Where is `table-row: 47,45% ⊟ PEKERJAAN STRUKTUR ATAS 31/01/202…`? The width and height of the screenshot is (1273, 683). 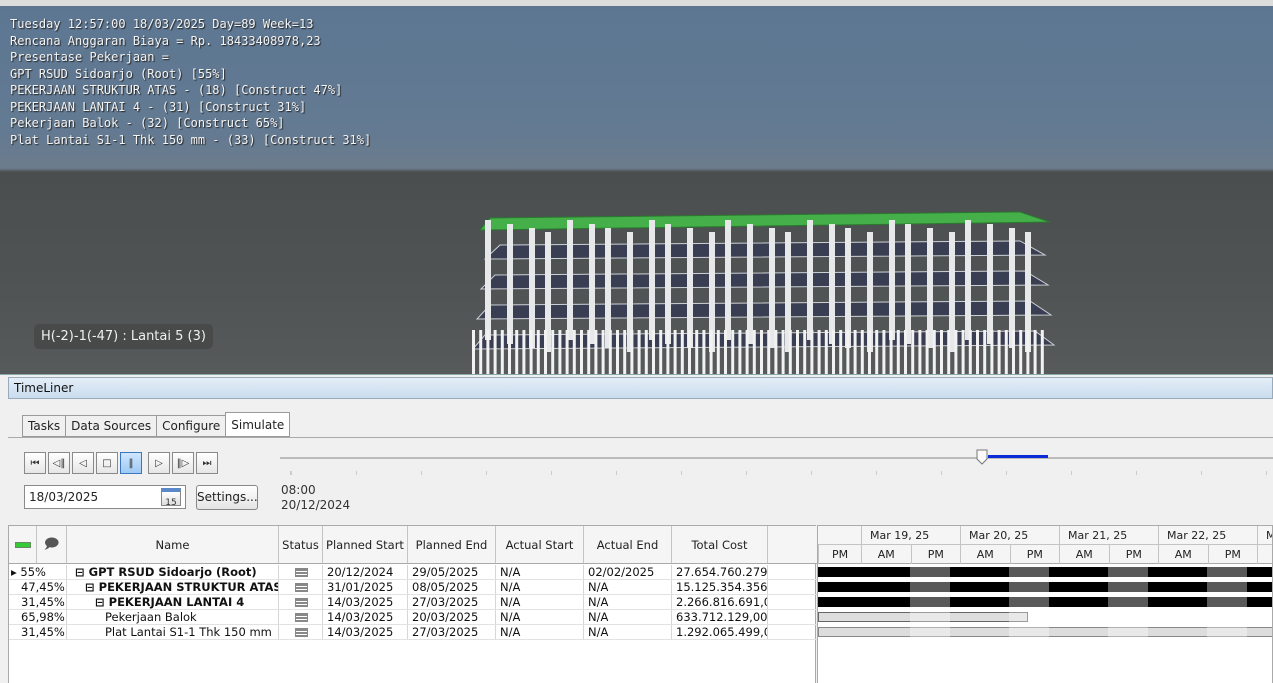
table-row: 47,45% ⊟ PEKERJAAN STRUKTUR ATAS 31/01/202… is located at coordinates (413, 587).